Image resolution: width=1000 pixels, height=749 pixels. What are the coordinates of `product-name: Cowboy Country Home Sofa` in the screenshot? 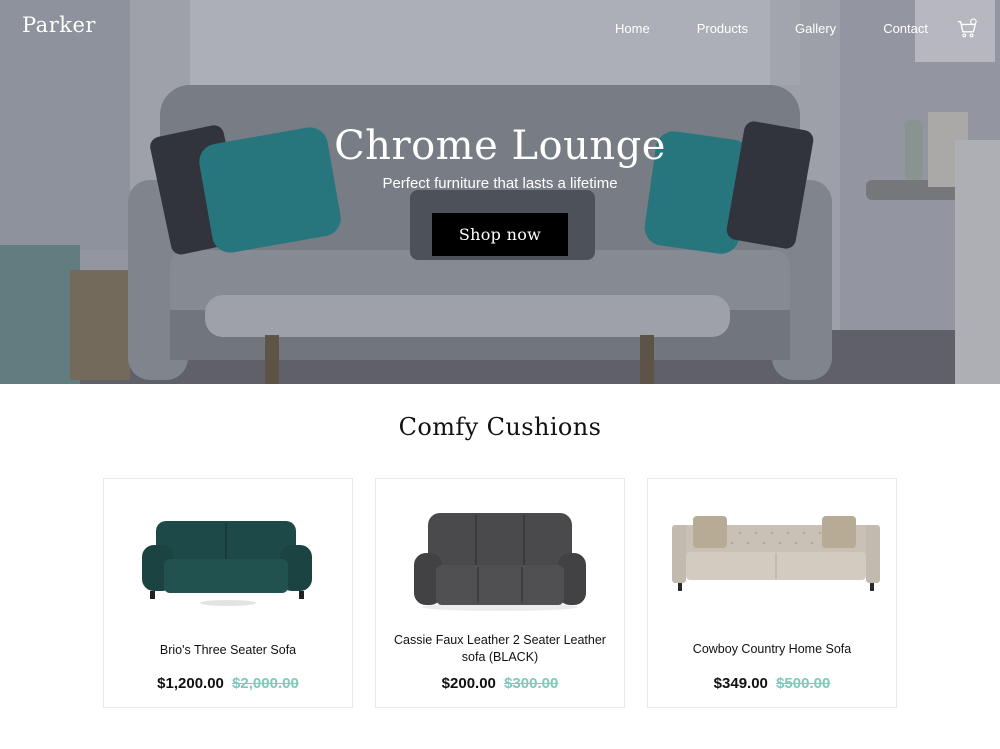 It's located at (772, 649).